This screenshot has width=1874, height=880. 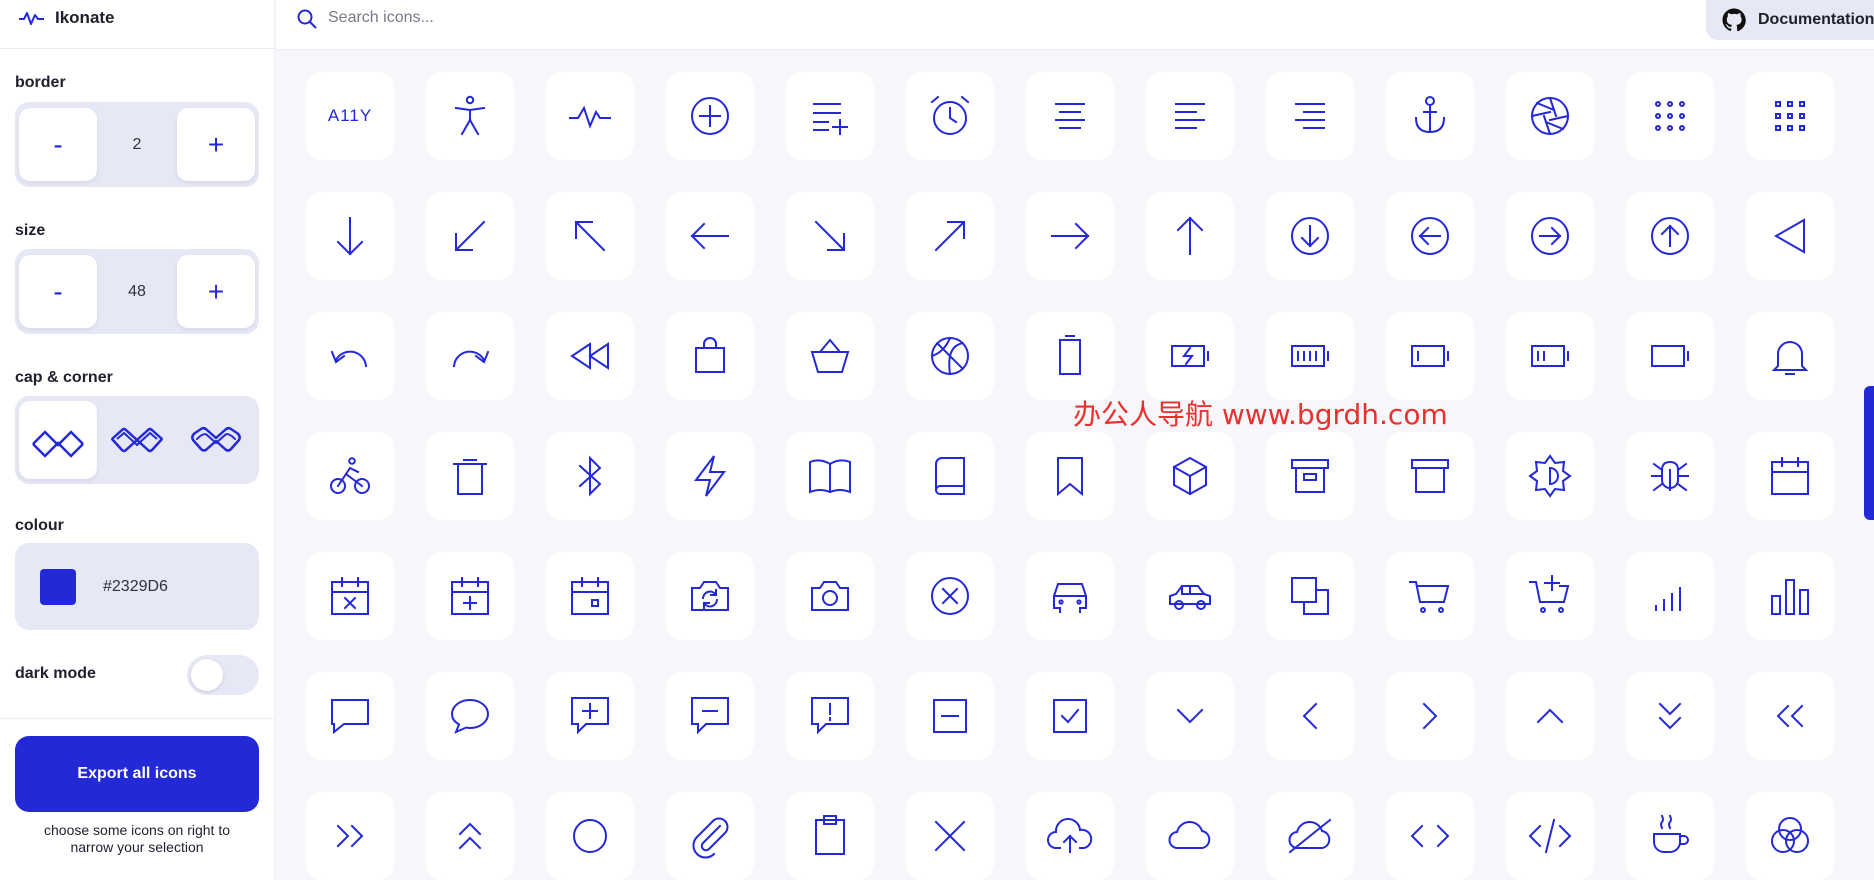 I want to click on icon-tile-chevron-right, so click(x=1430, y=716).